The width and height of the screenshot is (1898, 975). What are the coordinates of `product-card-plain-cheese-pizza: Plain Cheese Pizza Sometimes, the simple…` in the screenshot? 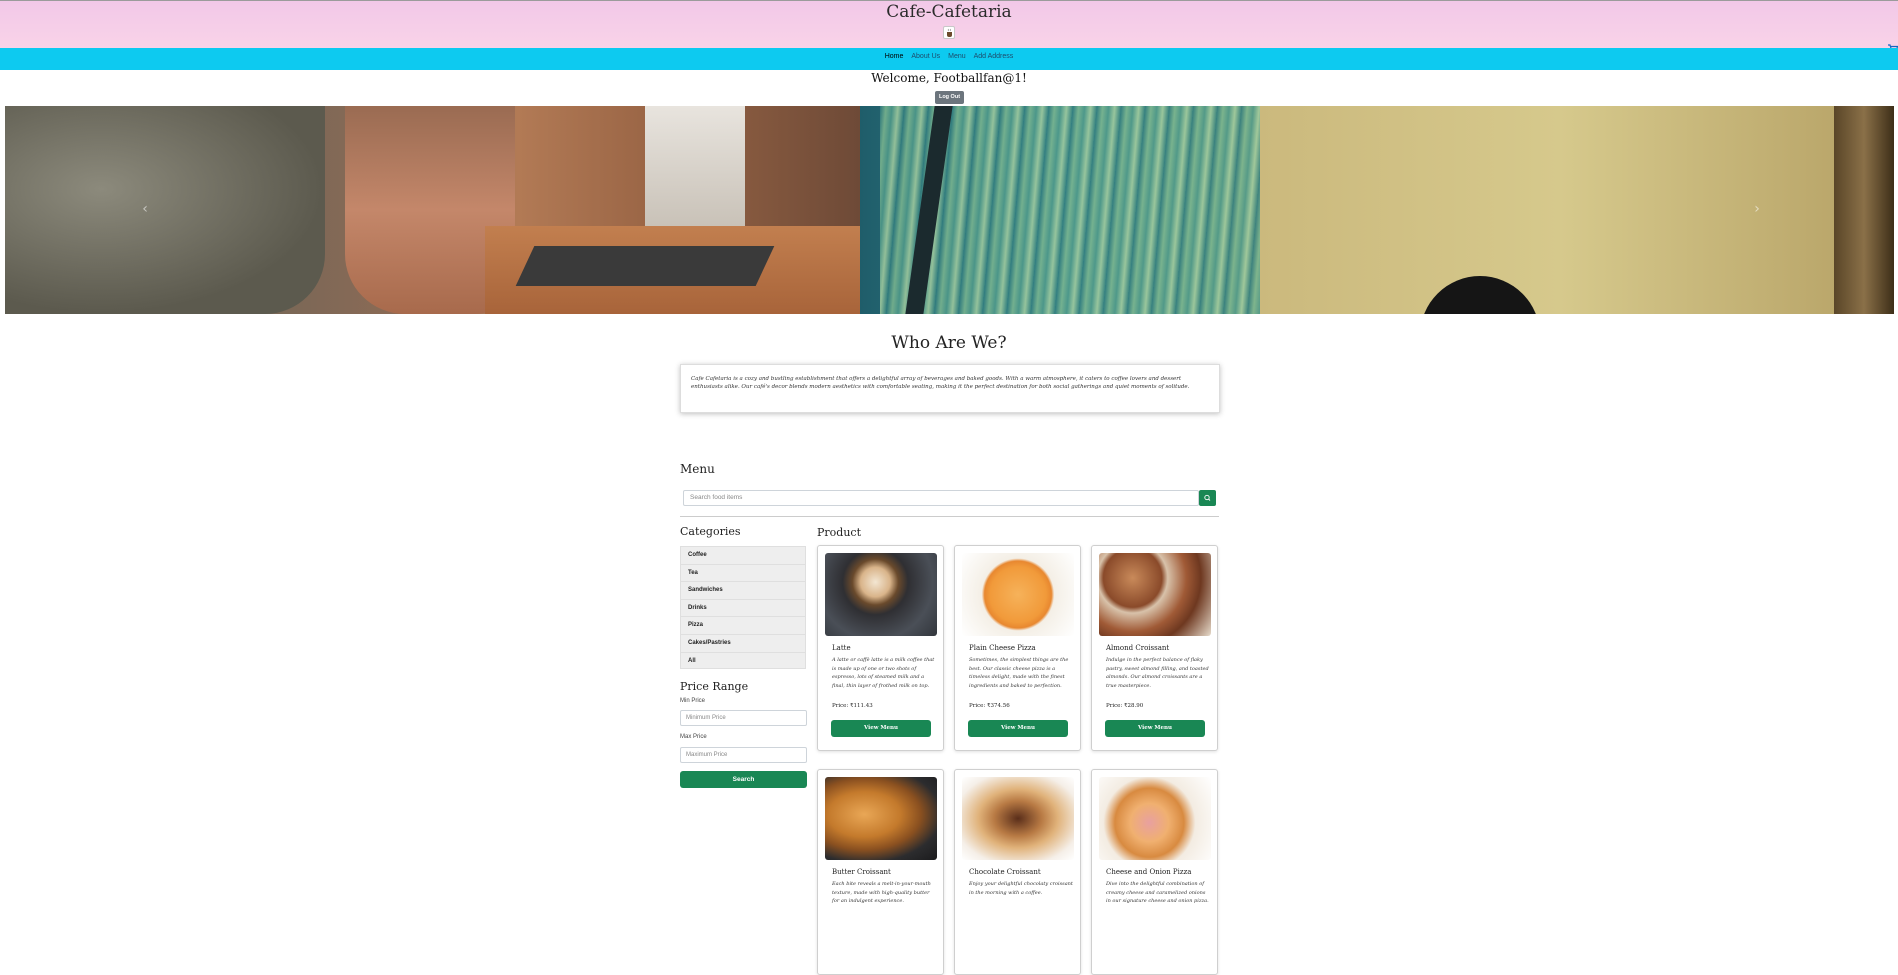 It's located at (1017, 648).